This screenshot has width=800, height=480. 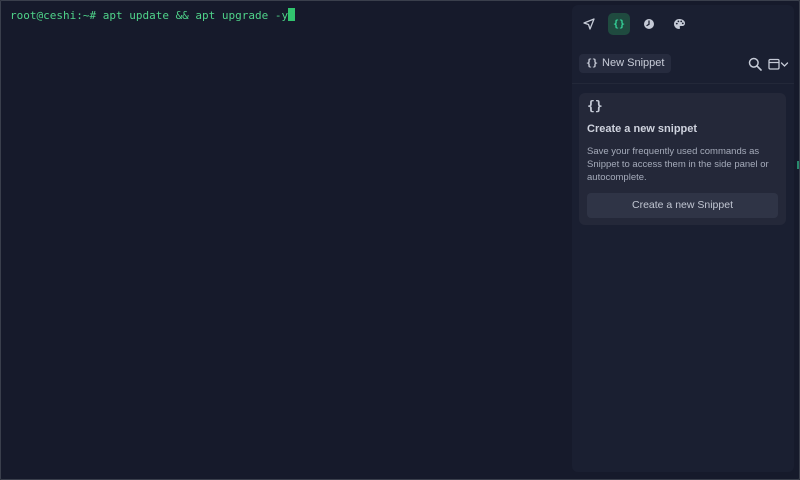 I want to click on chevron-down-icon, so click(x=784, y=64).